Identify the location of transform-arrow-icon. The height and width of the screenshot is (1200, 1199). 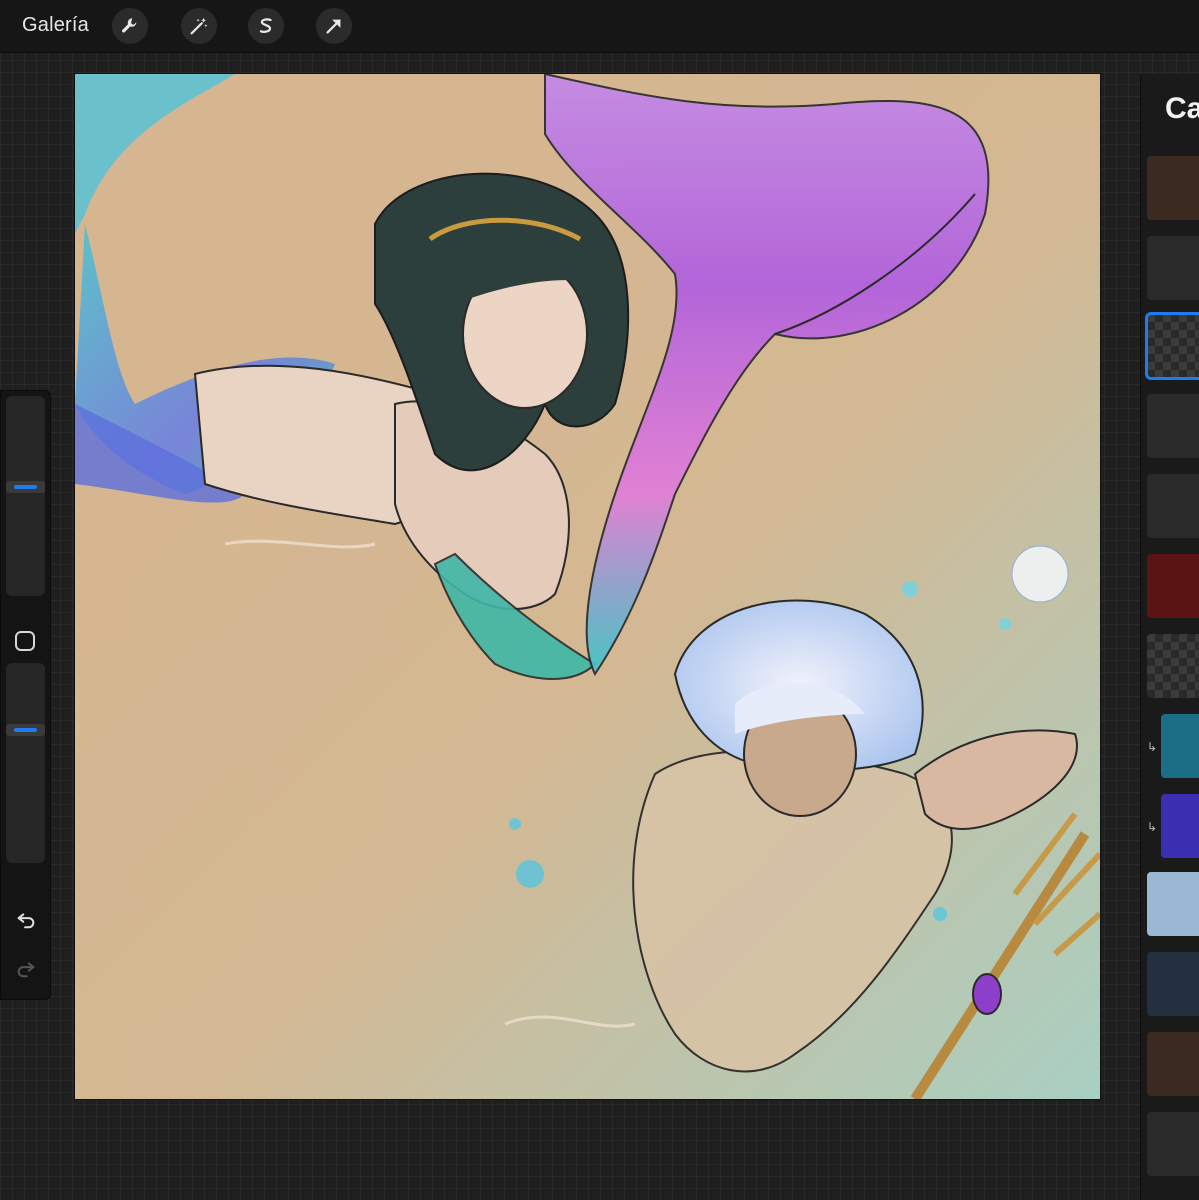
(333, 26).